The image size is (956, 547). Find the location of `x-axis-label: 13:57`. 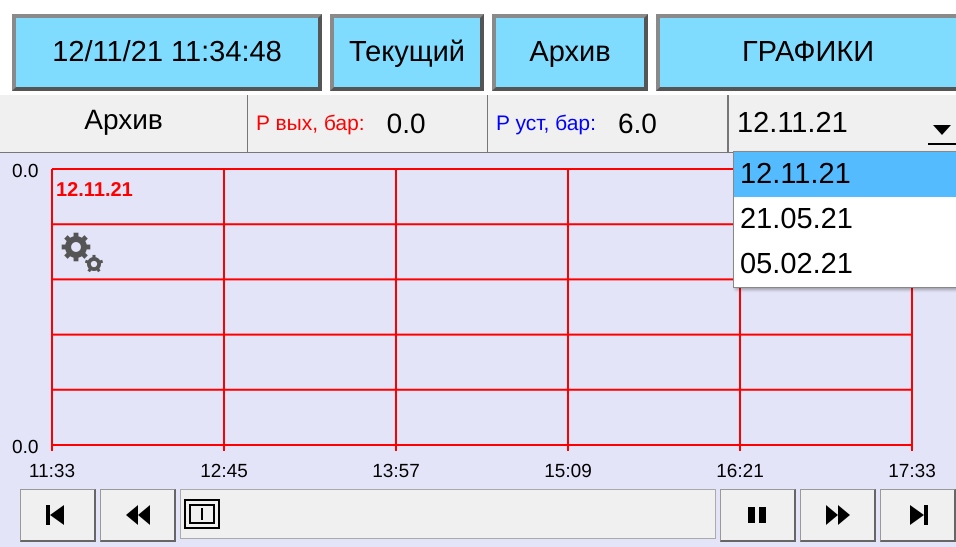

x-axis-label: 13:57 is located at coordinates (396, 471).